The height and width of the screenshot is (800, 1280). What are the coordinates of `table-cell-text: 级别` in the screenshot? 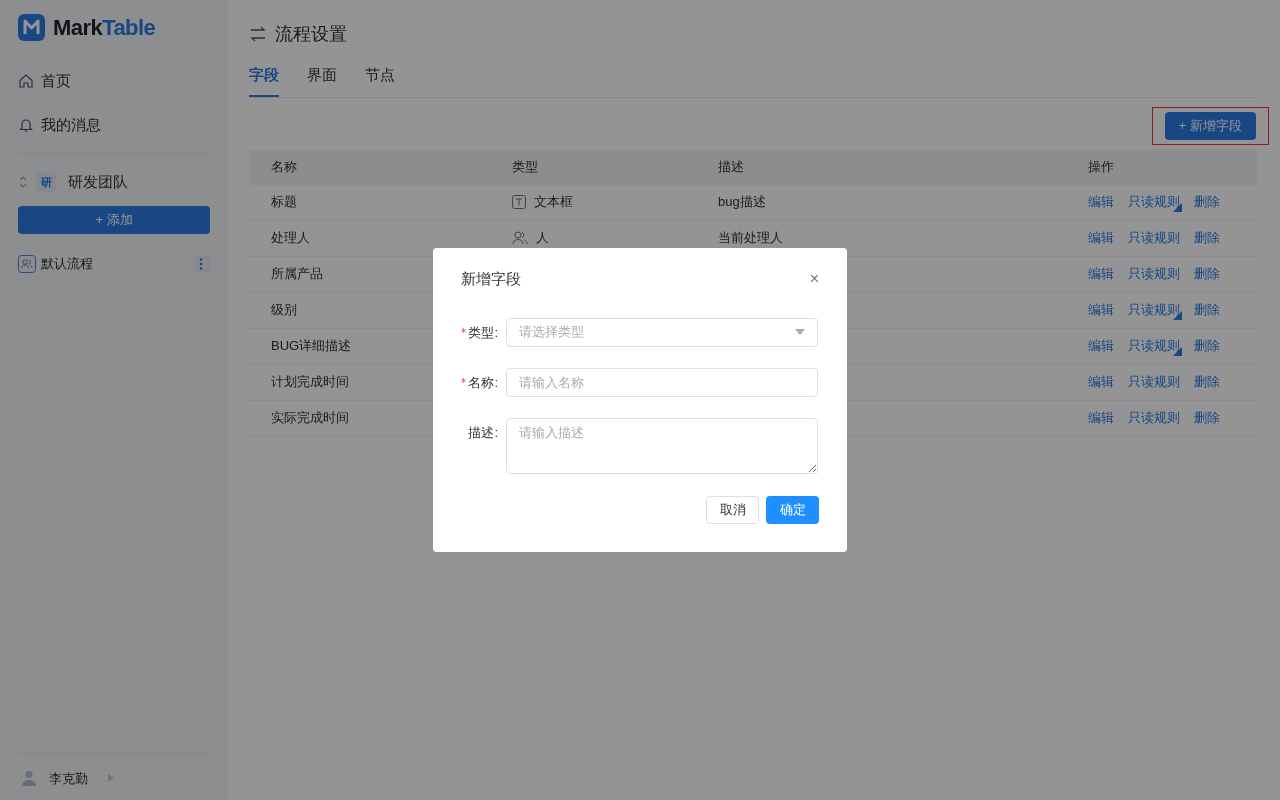 It's located at (283, 310).